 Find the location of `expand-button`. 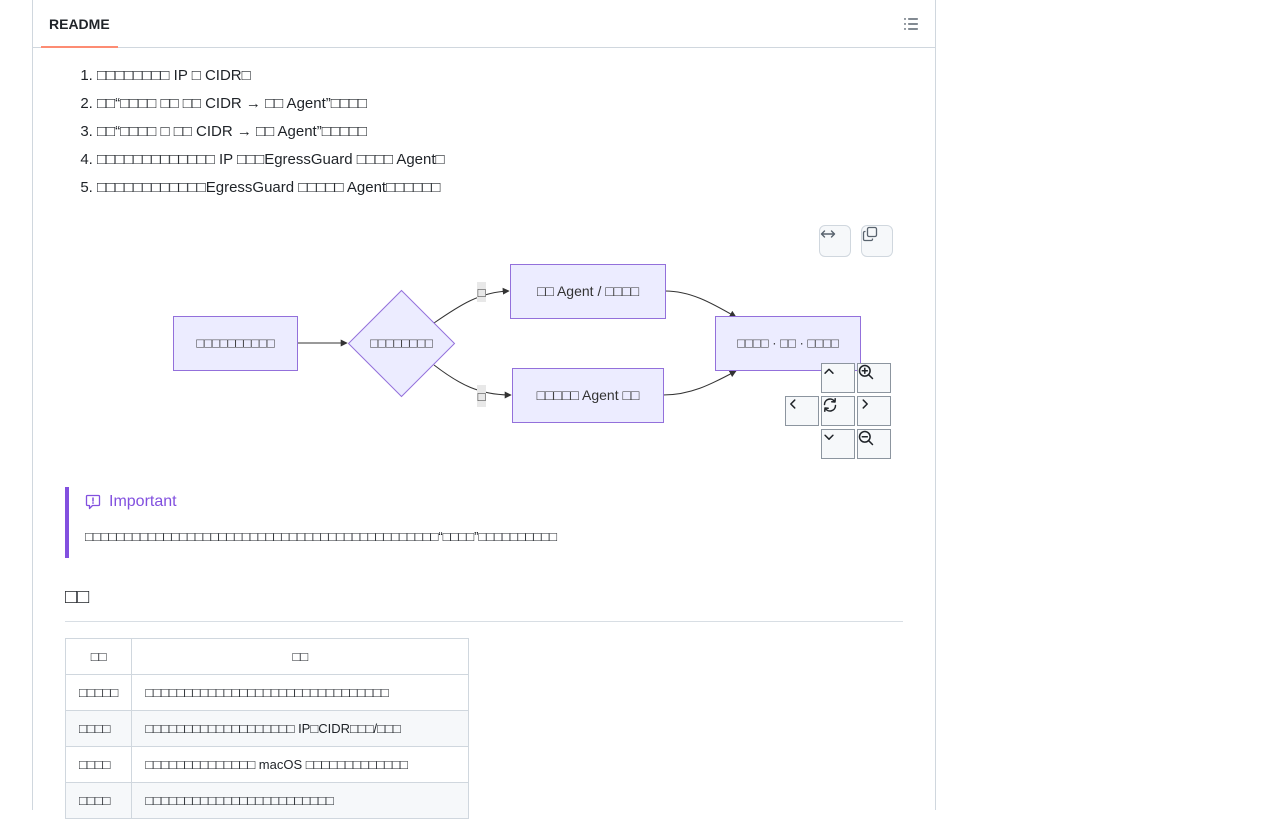

expand-button is located at coordinates (835, 241).